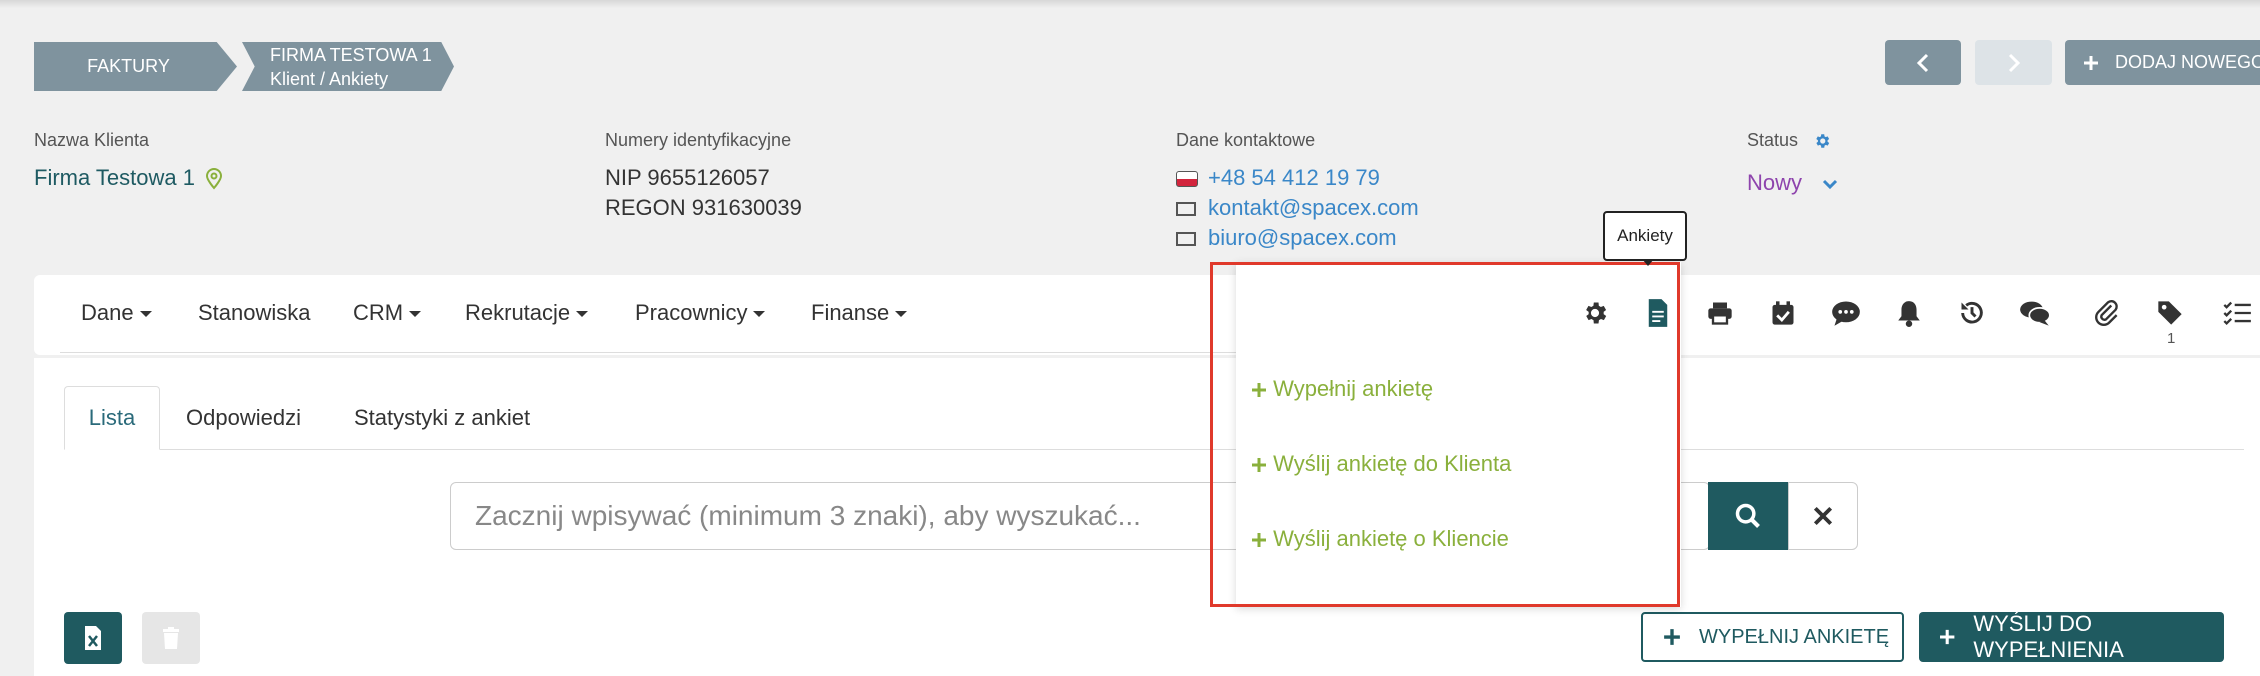 Image resolution: width=2260 pixels, height=676 pixels. I want to click on menu-stanowiska: Stanowiska, so click(254, 313).